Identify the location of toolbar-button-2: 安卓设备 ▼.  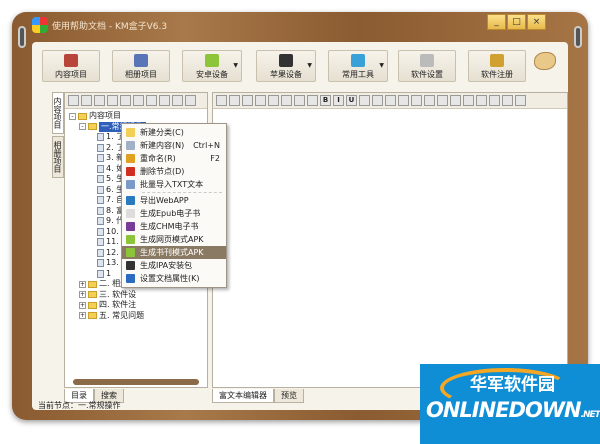
(212, 66).